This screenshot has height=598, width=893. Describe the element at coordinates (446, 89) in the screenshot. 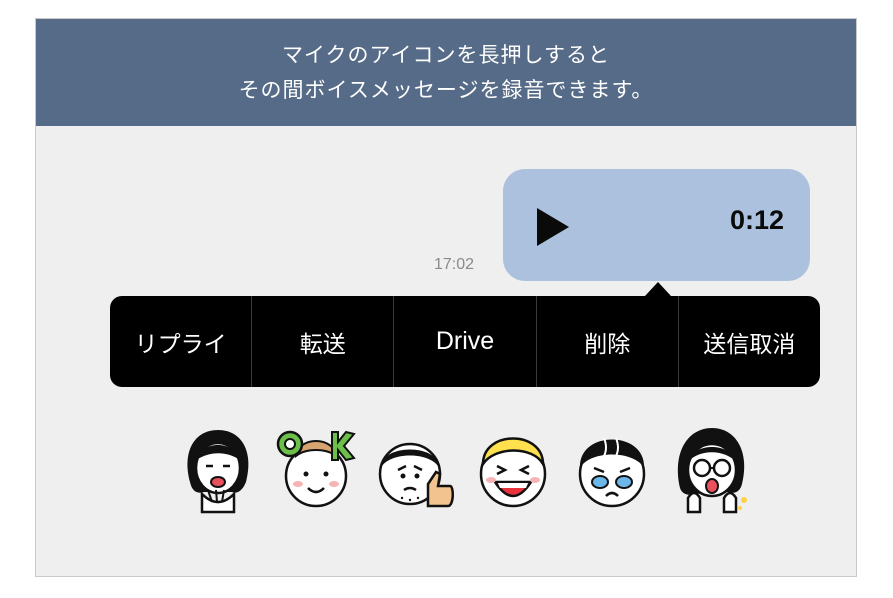

I see `hint-line-2: その間ボイスメッセージを録音できます。` at that location.